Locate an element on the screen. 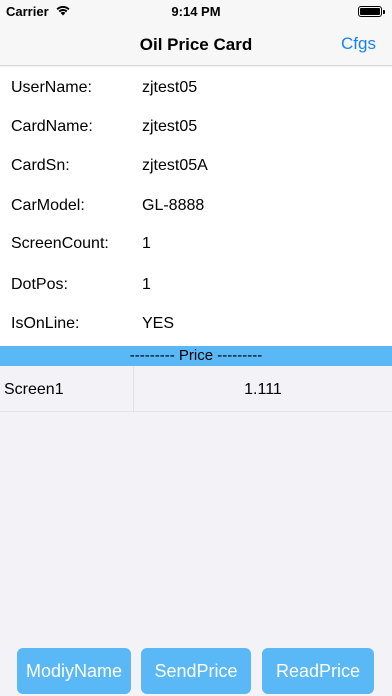 The height and width of the screenshot is (696, 392). price-table: Screen1 1.111 is located at coordinates (196, 389).